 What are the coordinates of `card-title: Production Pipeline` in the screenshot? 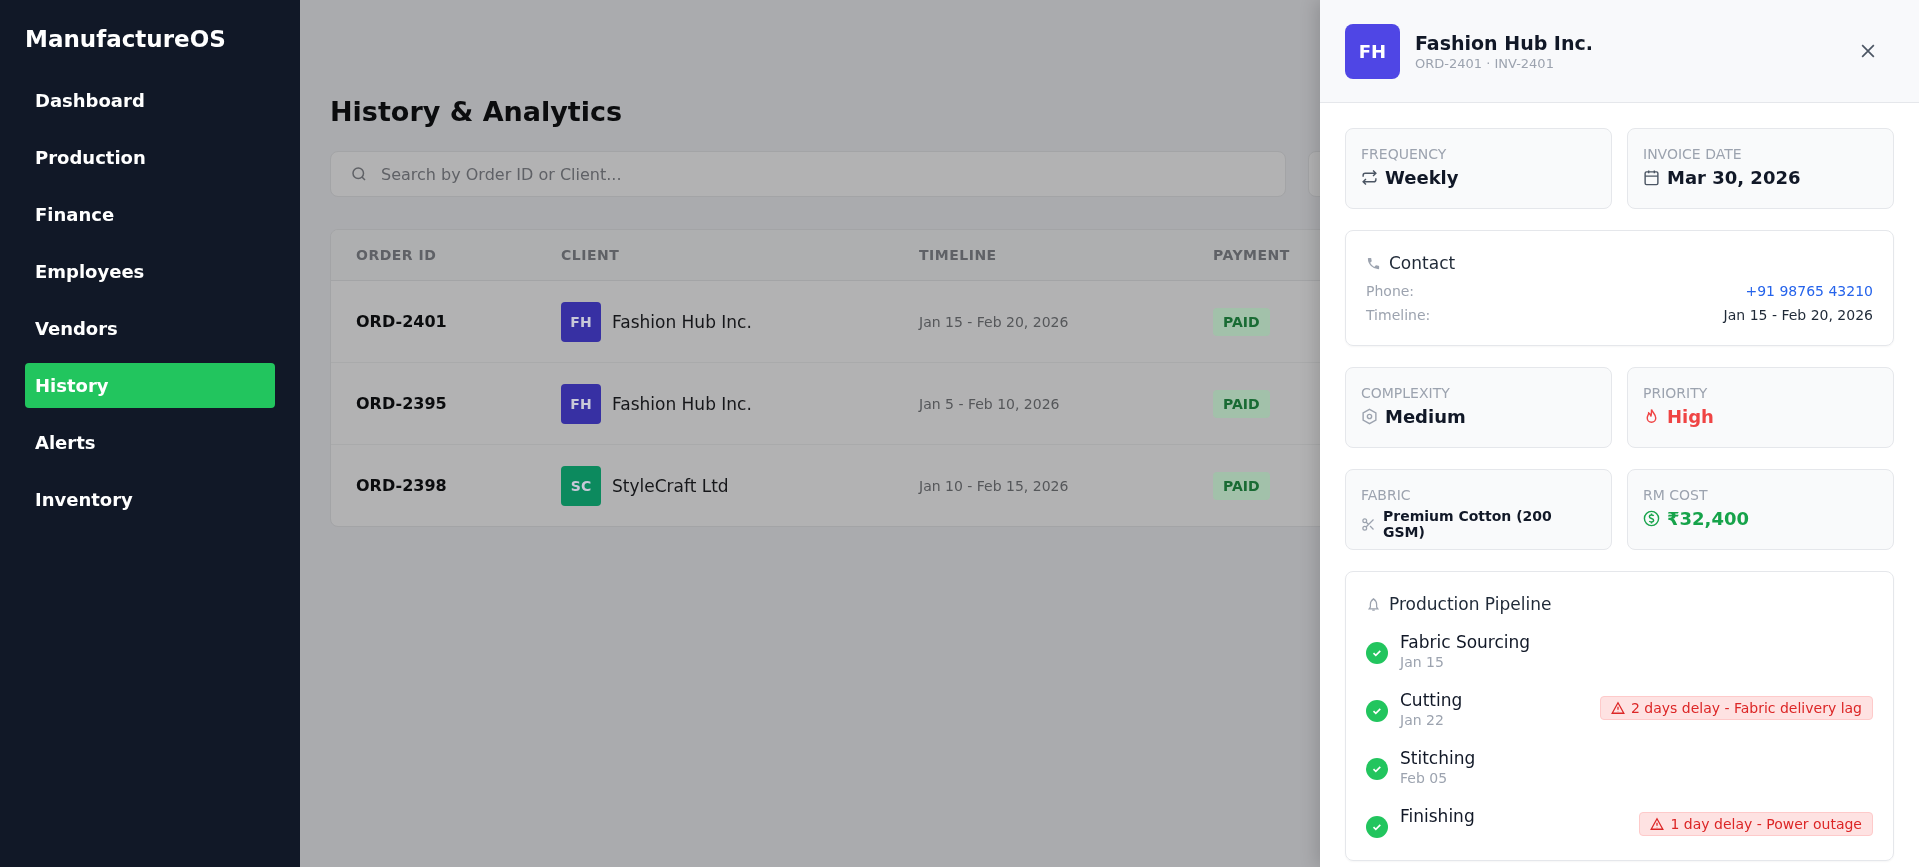 It's located at (1470, 604).